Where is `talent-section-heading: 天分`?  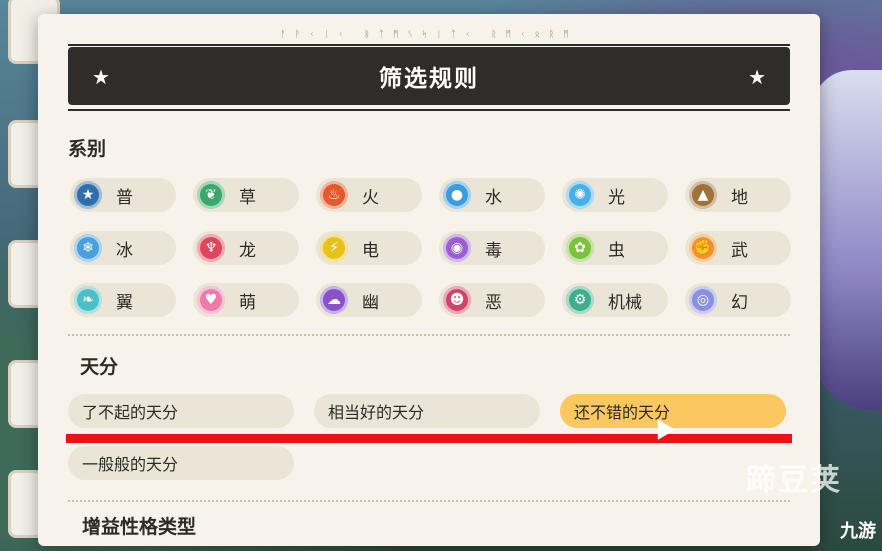
talent-section-heading: 天分 is located at coordinates (99, 367).